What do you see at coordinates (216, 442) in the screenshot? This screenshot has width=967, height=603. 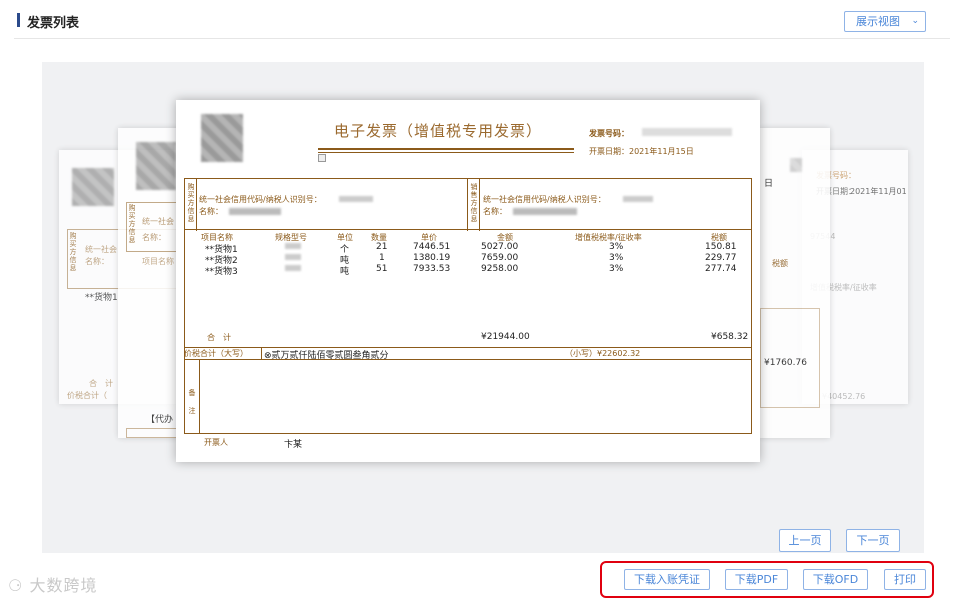 I see `issuer-label: 开票人` at bounding box center [216, 442].